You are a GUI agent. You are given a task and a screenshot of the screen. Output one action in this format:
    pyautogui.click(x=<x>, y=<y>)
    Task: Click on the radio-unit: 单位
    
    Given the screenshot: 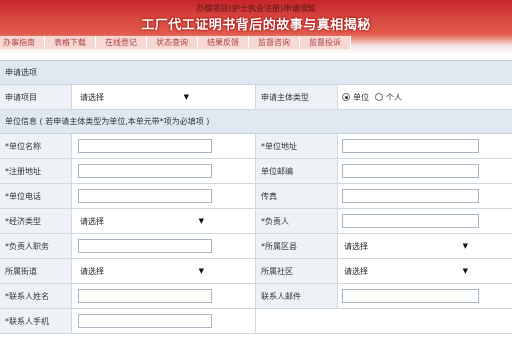 What is the action you would take?
    pyautogui.click(x=355, y=97)
    